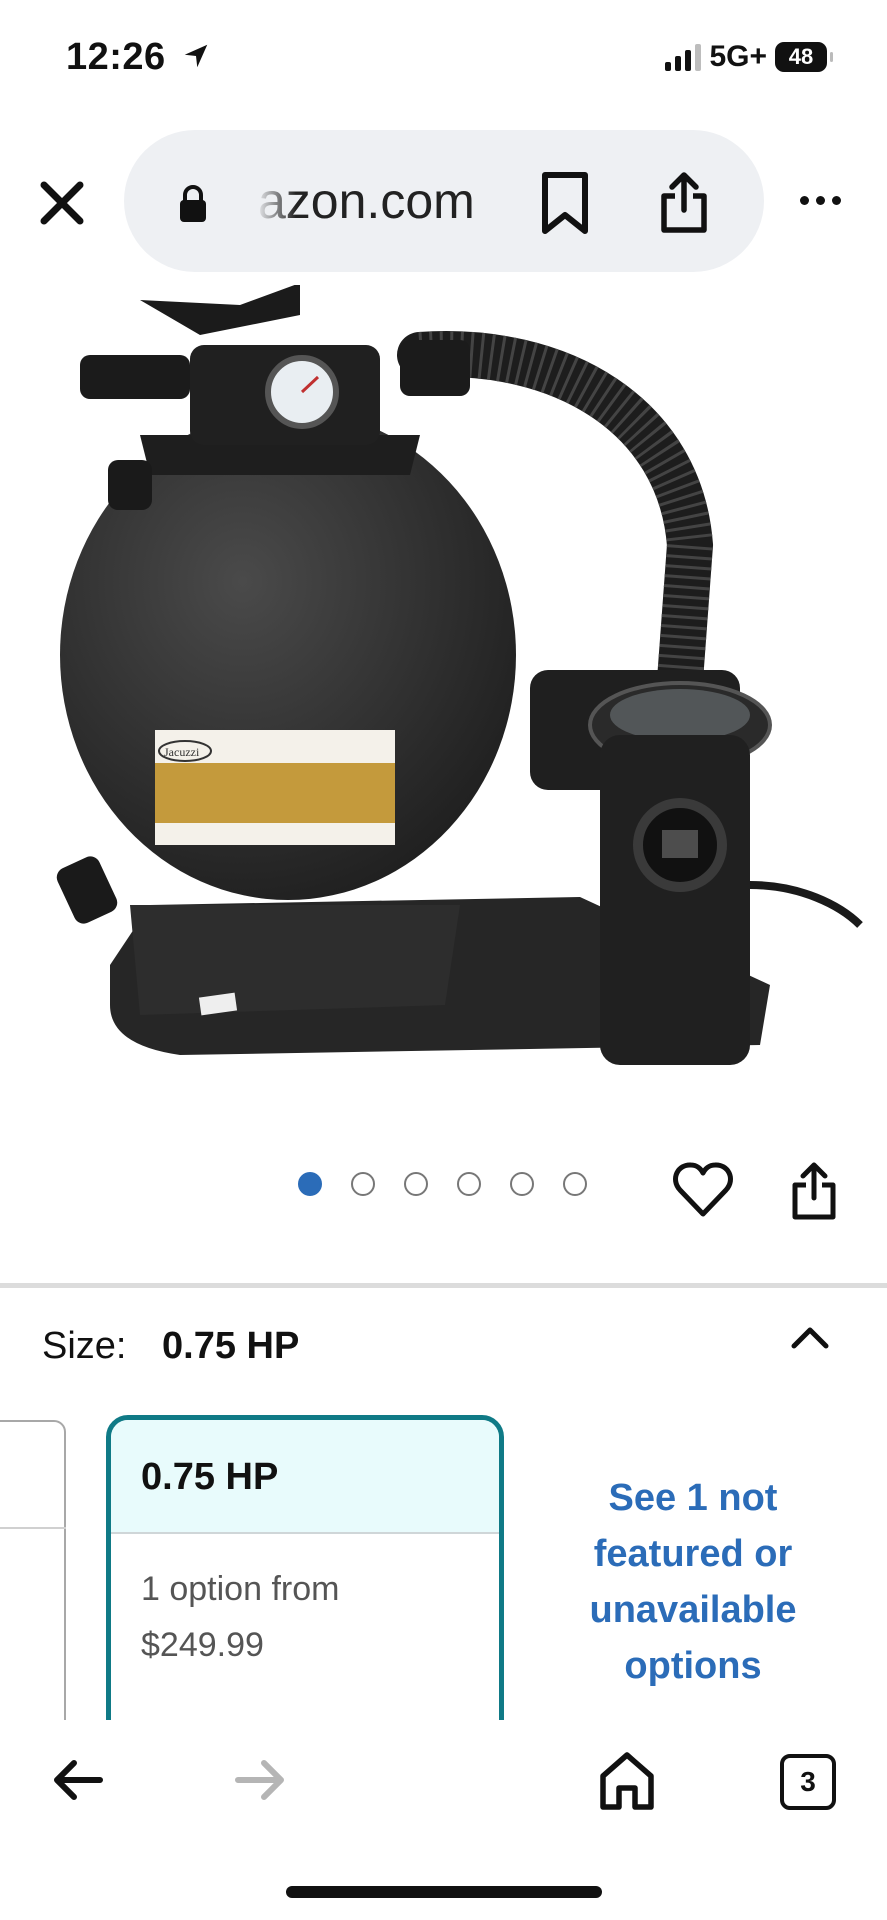 The width and height of the screenshot is (887, 1920). Describe the element at coordinates (444, 1892) in the screenshot. I see `home-indicator` at that location.